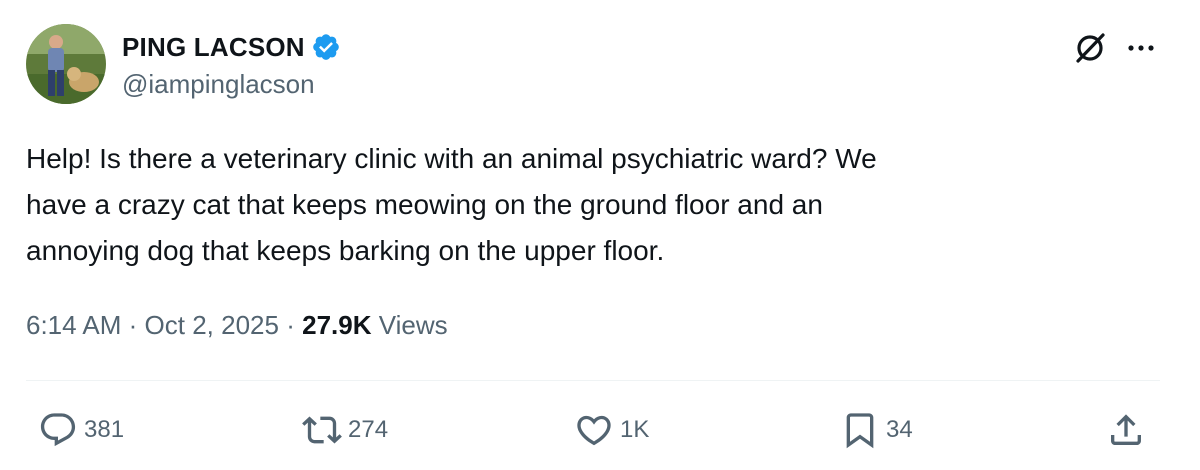  I want to click on bookmark-button: 34, so click(876, 430).